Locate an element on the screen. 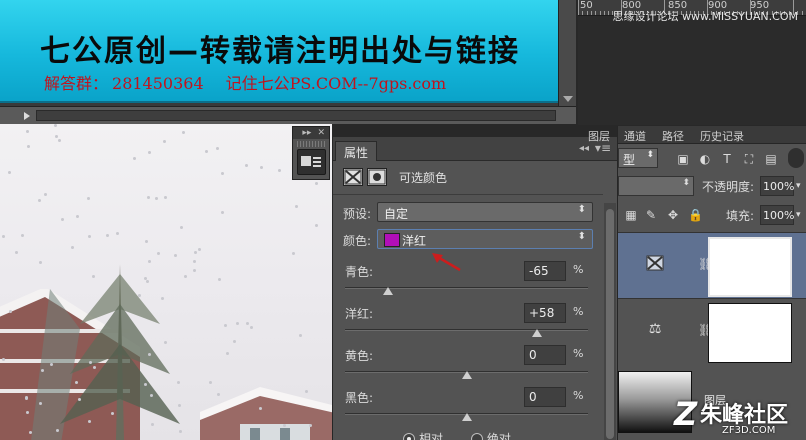  color-swatch is located at coordinates (392, 240).